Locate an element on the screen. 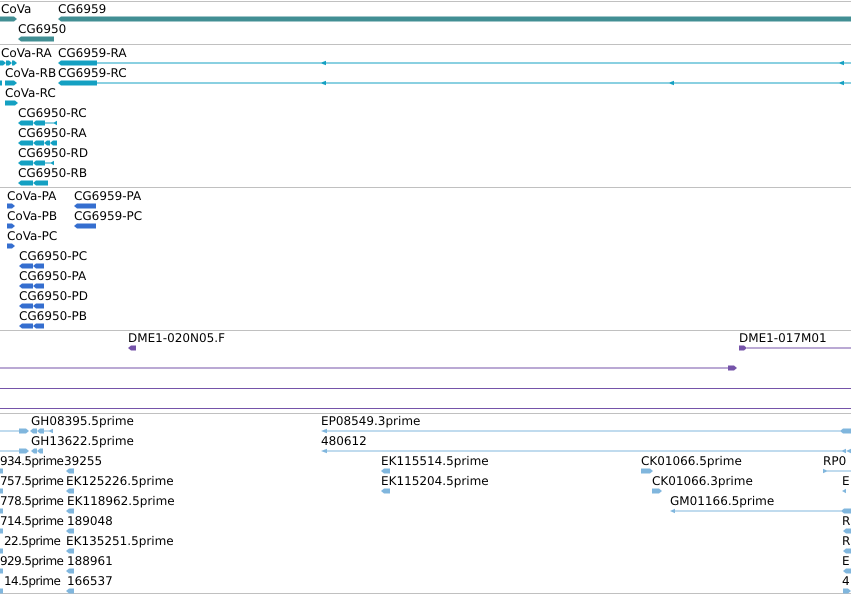 Image resolution: width=851 pixels, height=601 pixels. feature-label: CK01066.3prime is located at coordinates (702, 481).